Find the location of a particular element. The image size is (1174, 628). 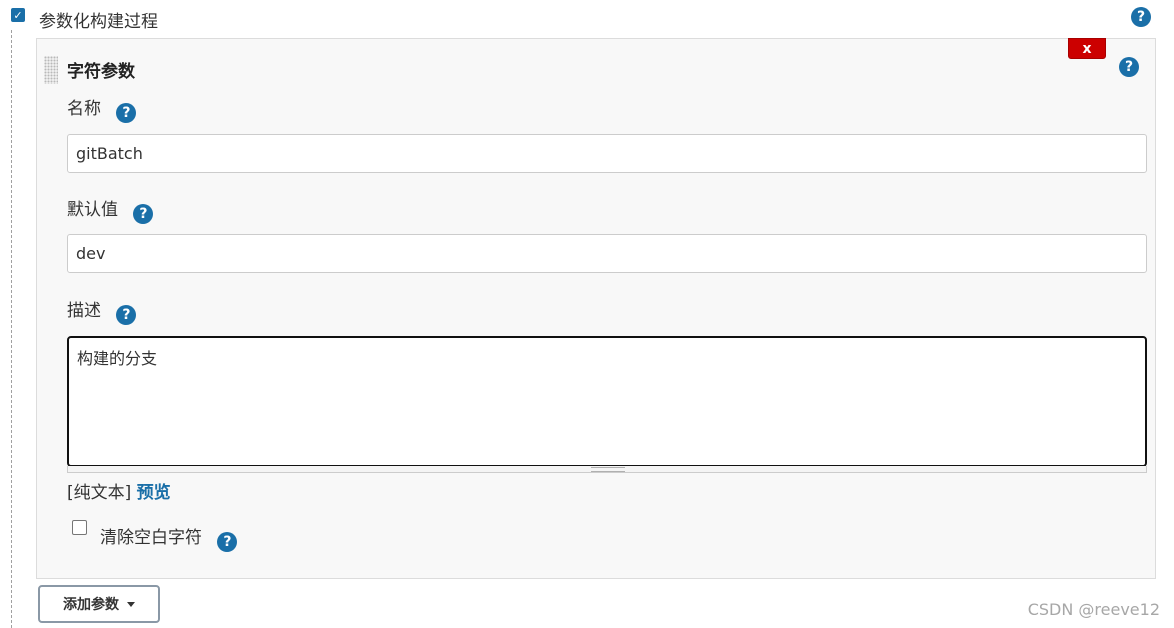

markup-format-row: [纯文本] 预览 is located at coordinates (119, 490).